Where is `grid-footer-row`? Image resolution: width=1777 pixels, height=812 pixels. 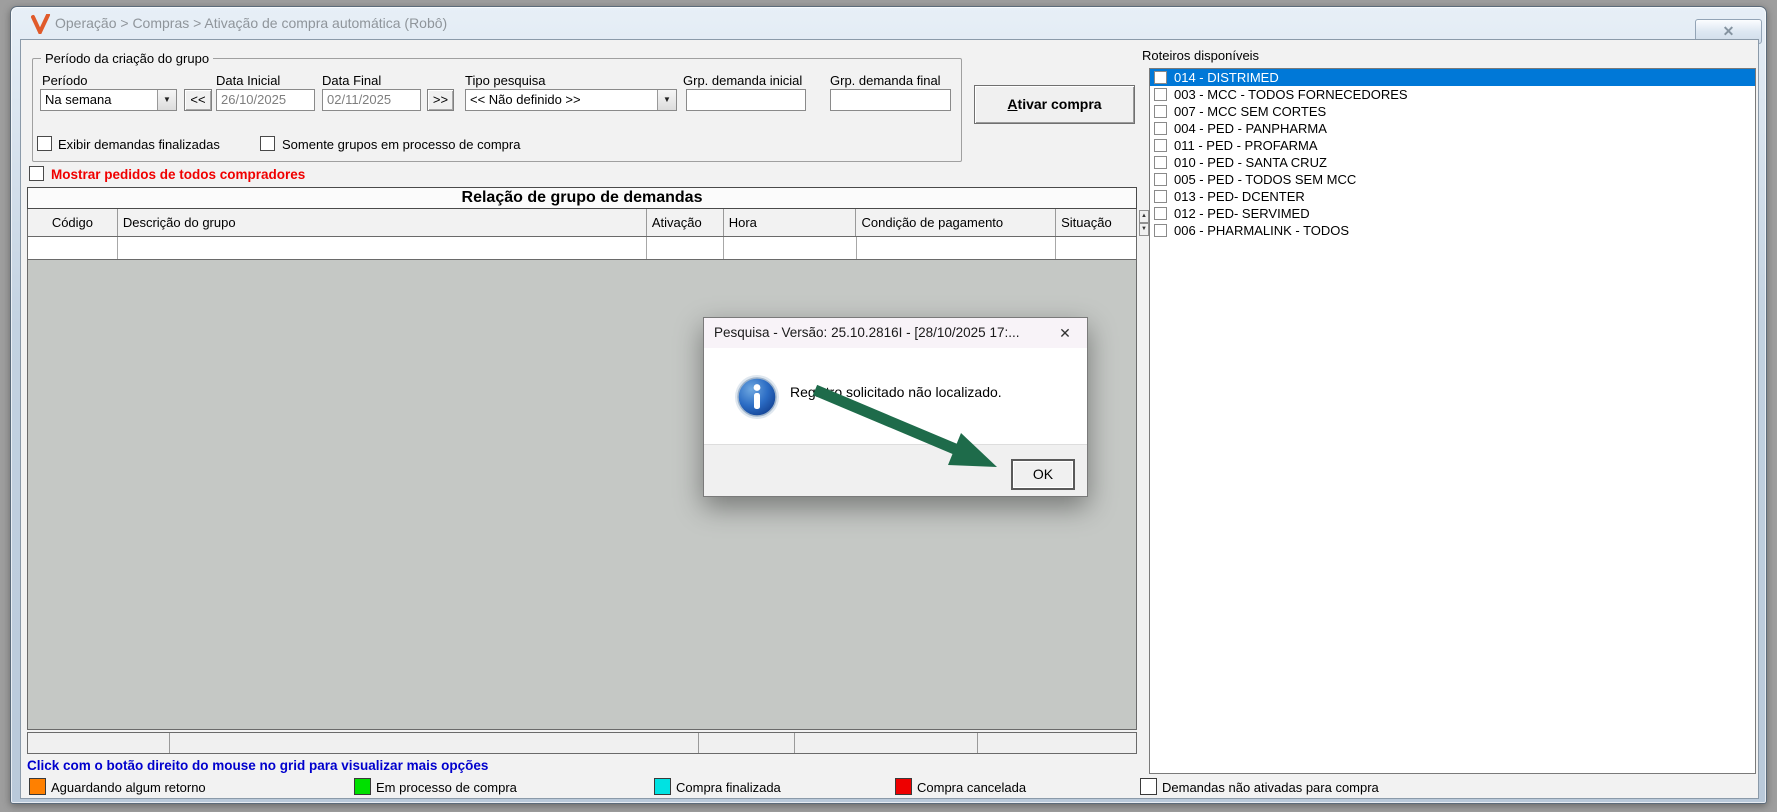 grid-footer-row is located at coordinates (582, 743).